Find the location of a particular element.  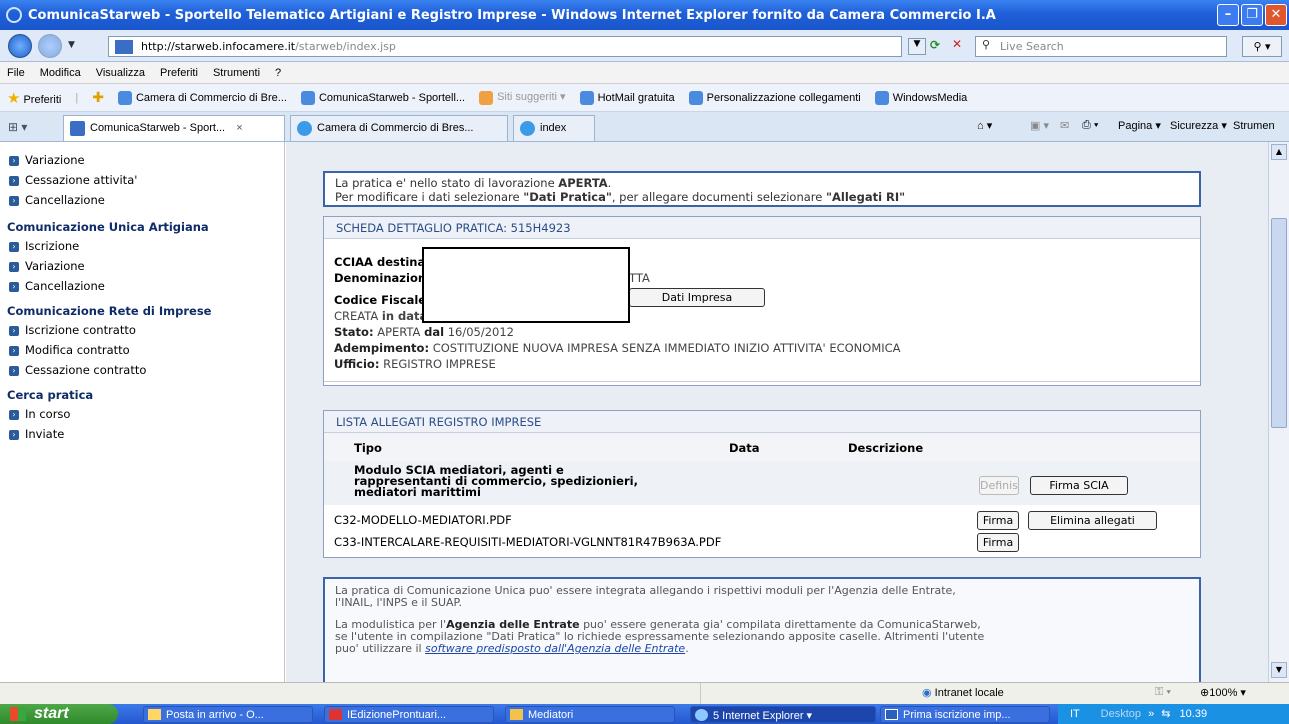

search-input: ⚲ Live Search is located at coordinates (1101, 46).